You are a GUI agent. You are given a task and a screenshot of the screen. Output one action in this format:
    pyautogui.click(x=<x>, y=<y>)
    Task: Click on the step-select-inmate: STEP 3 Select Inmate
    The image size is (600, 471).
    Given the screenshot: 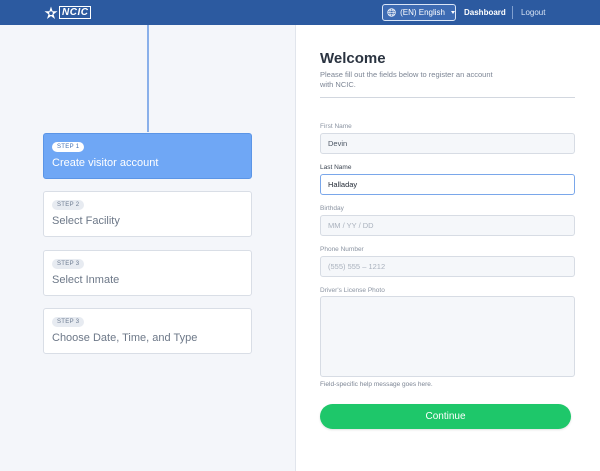 What is the action you would take?
    pyautogui.click(x=147, y=273)
    